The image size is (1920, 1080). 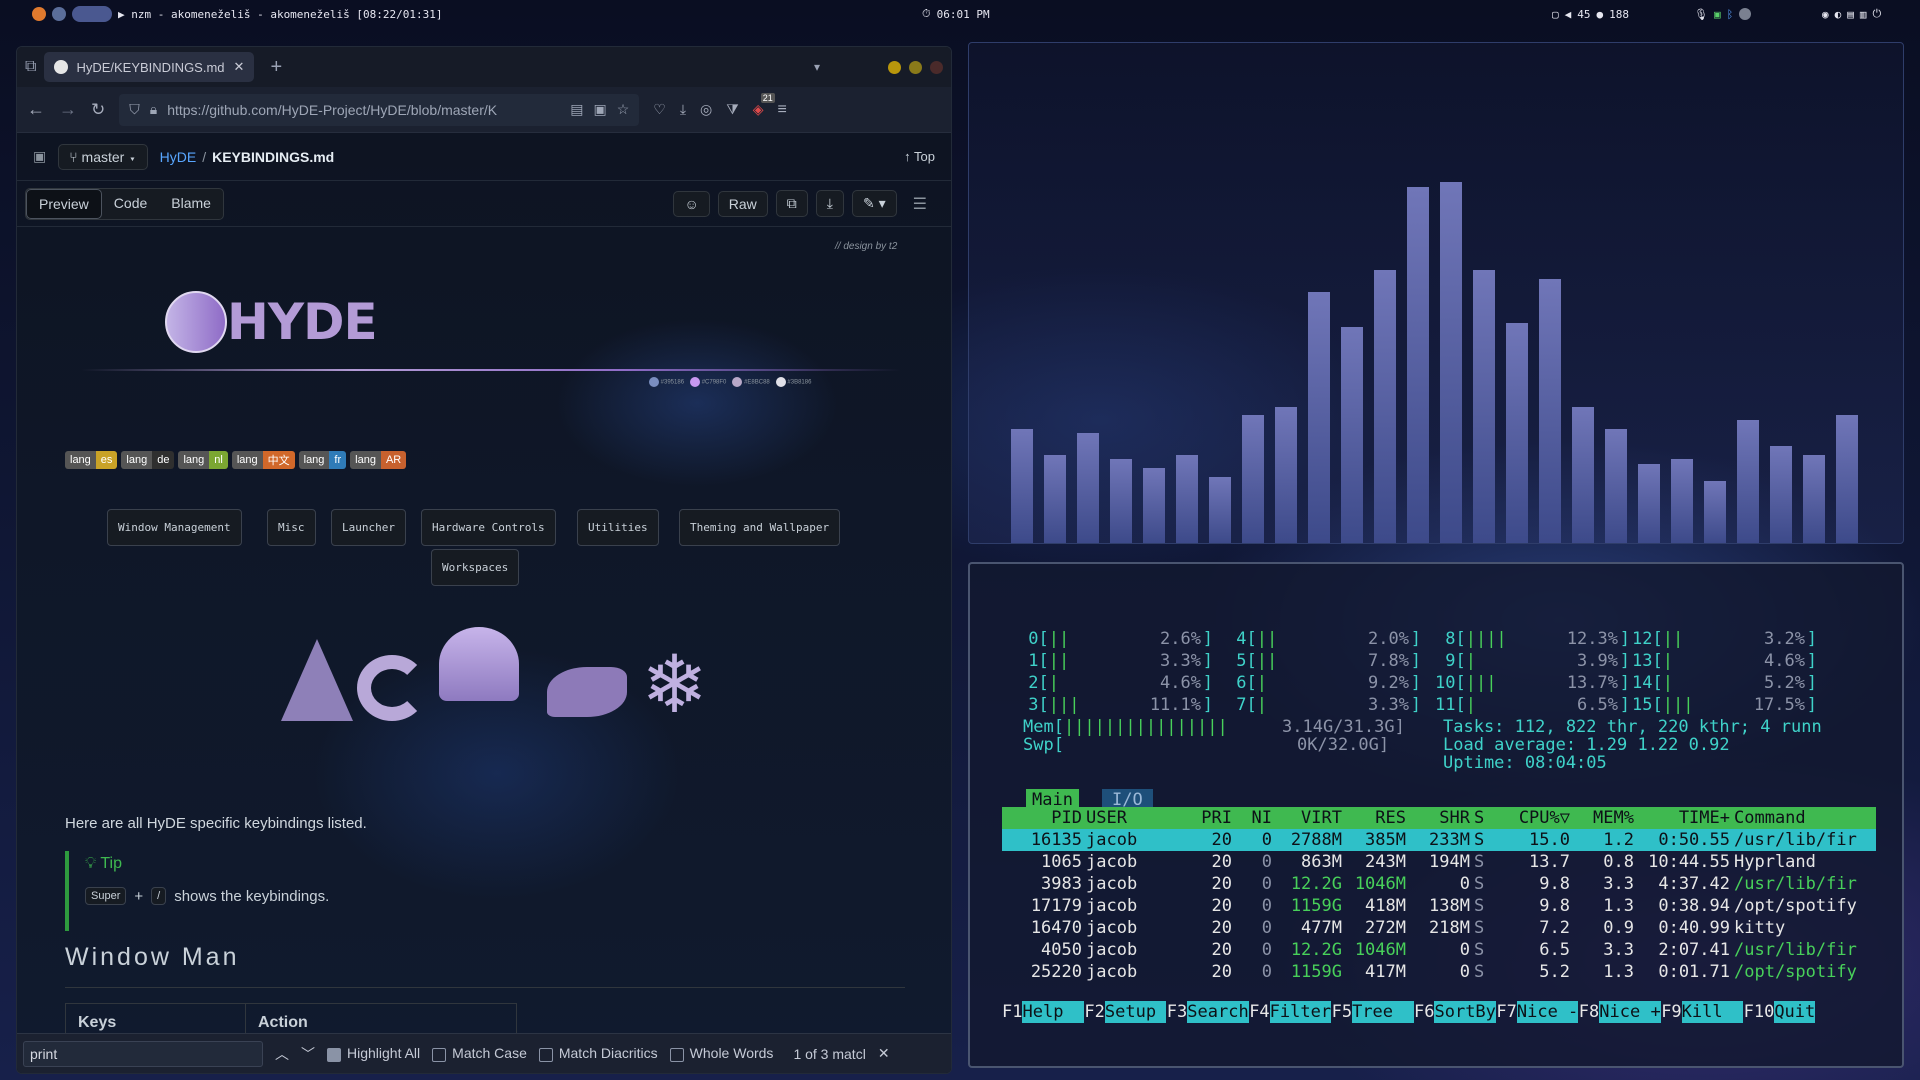 I want to click on tab-github: HyDE/KEYBINDINGS.md at ✕, so click(x=149, y=67).